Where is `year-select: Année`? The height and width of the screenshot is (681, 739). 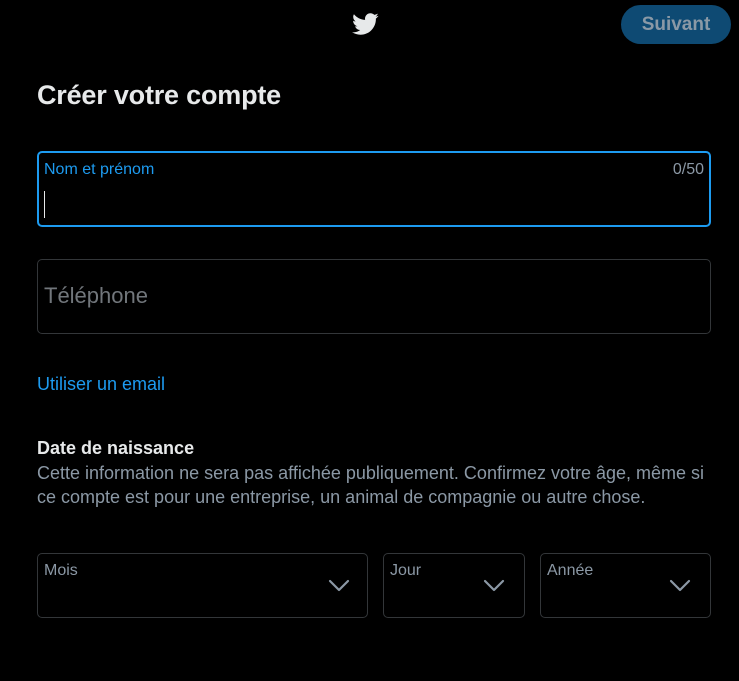
year-select: Année is located at coordinates (625, 585).